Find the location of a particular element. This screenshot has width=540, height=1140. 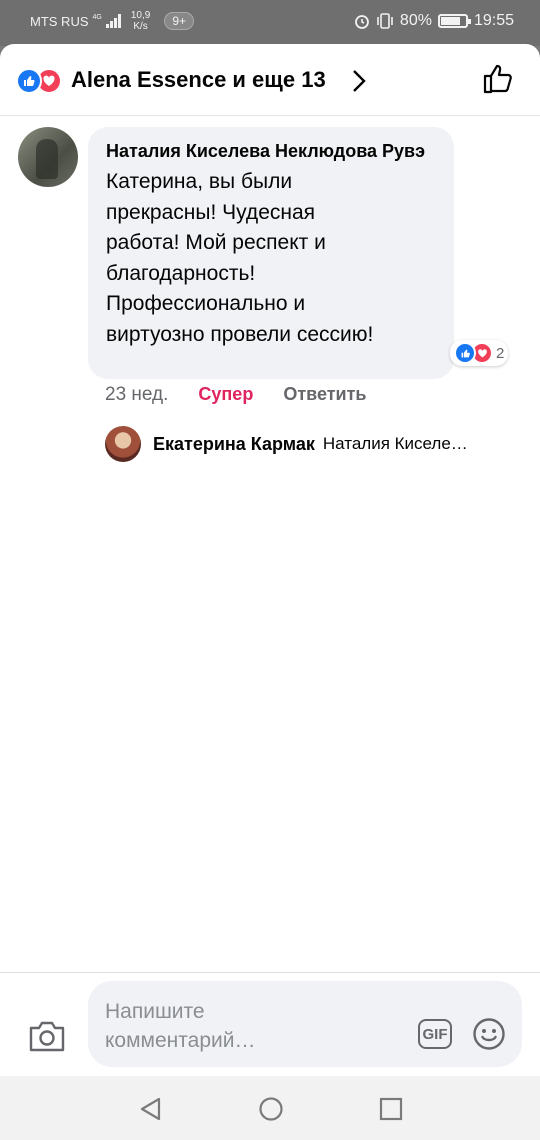

gif-button: GIF is located at coordinates (435, 1034).